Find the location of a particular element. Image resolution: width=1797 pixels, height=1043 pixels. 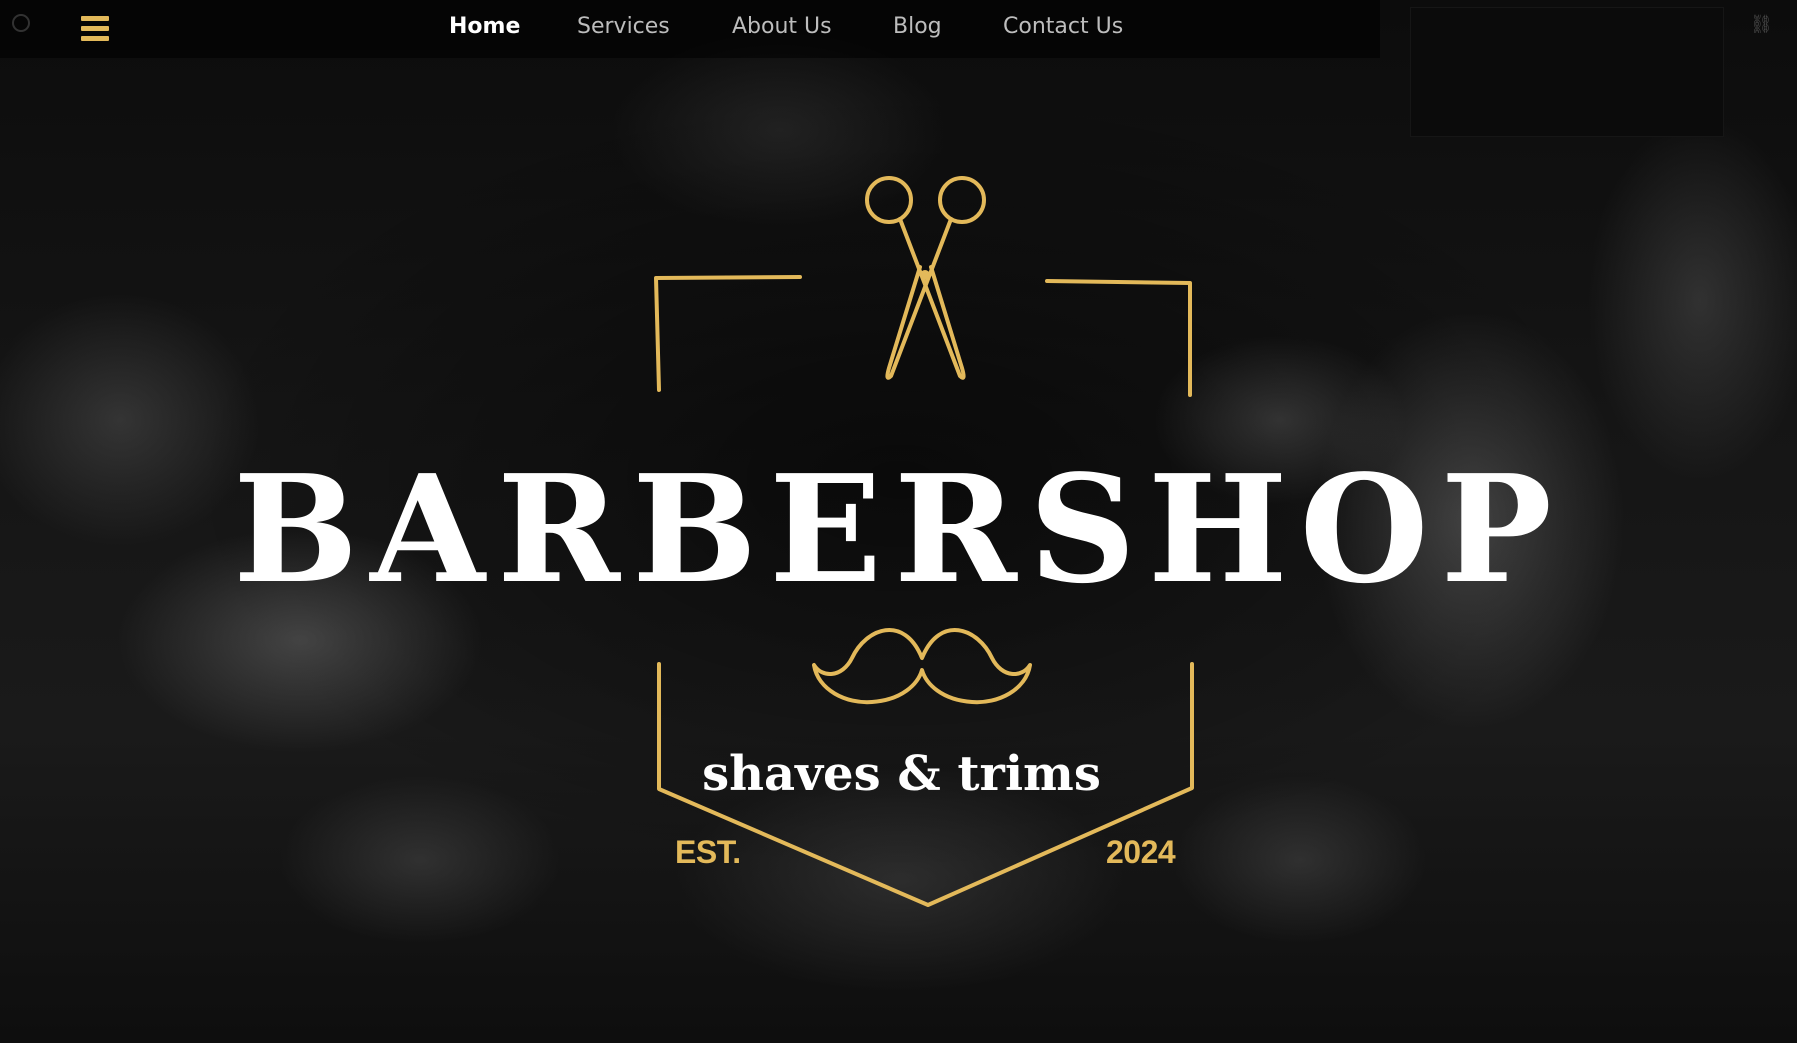

mustache-icon is located at coordinates (922, 666).